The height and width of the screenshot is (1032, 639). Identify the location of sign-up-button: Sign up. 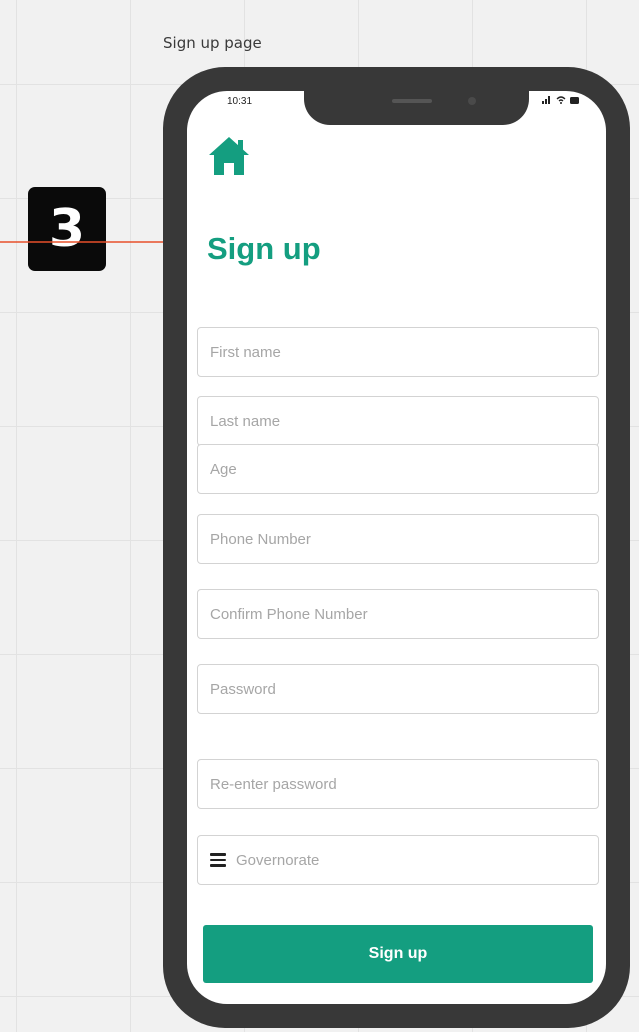
(398, 954).